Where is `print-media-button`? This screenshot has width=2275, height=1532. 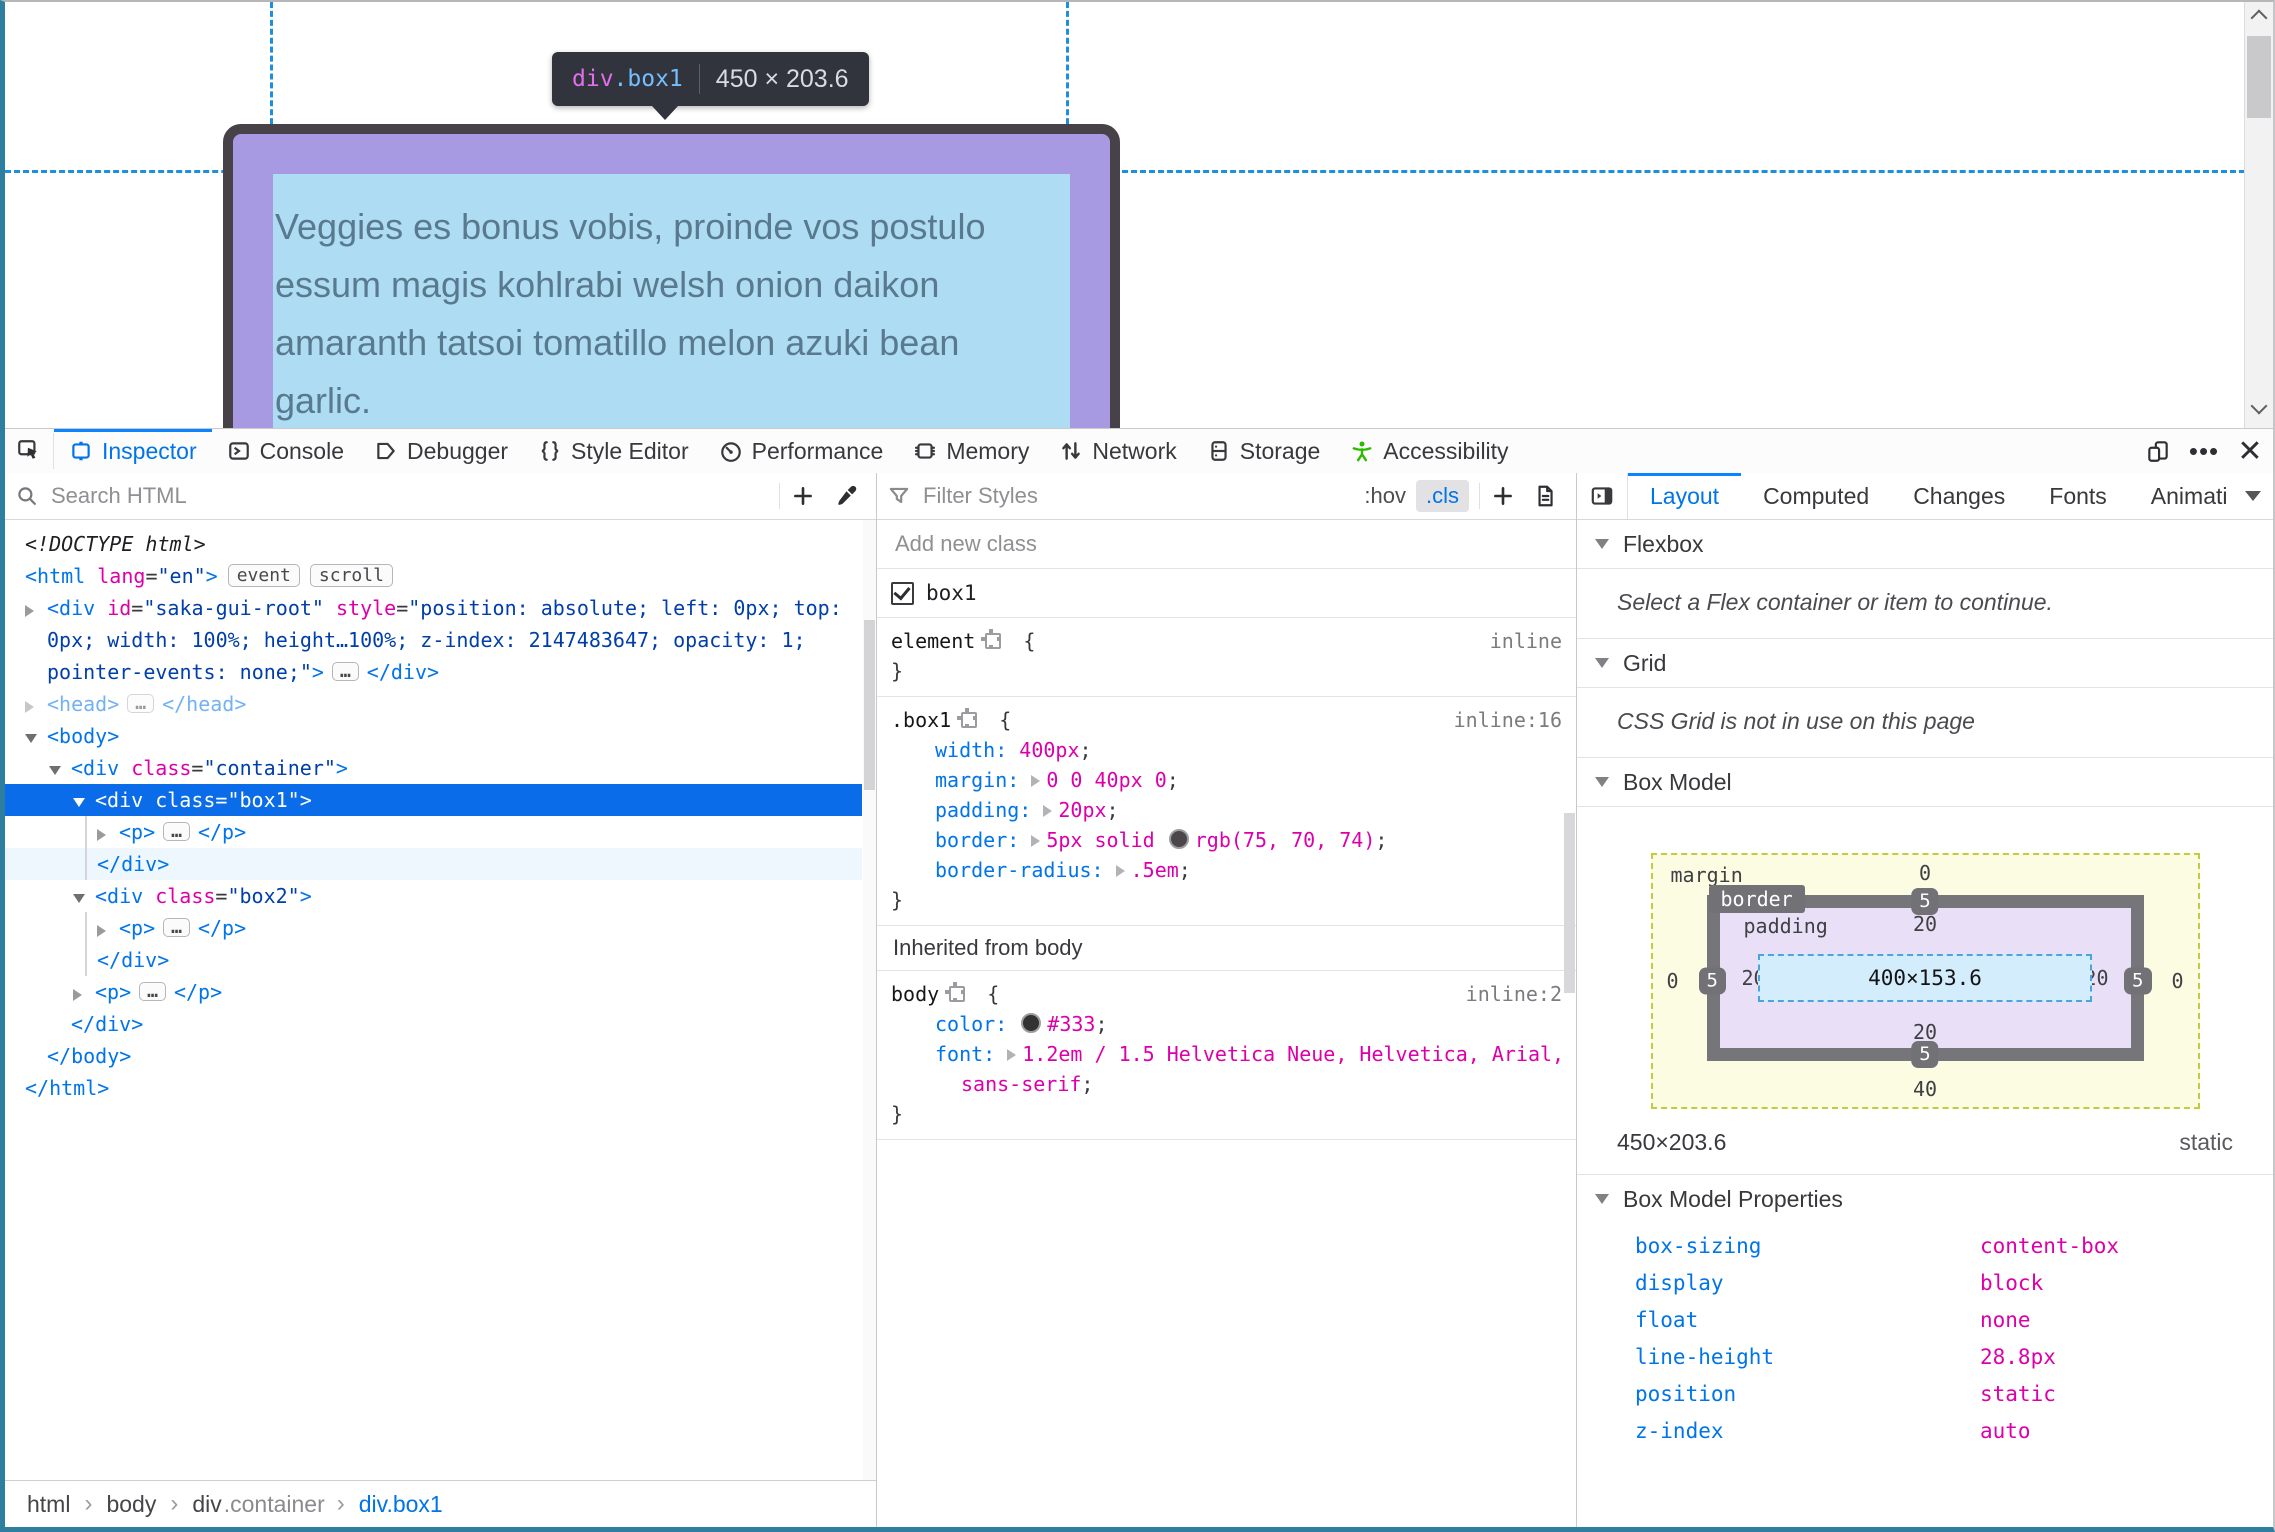 print-media-button is located at coordinates (1545, 496).